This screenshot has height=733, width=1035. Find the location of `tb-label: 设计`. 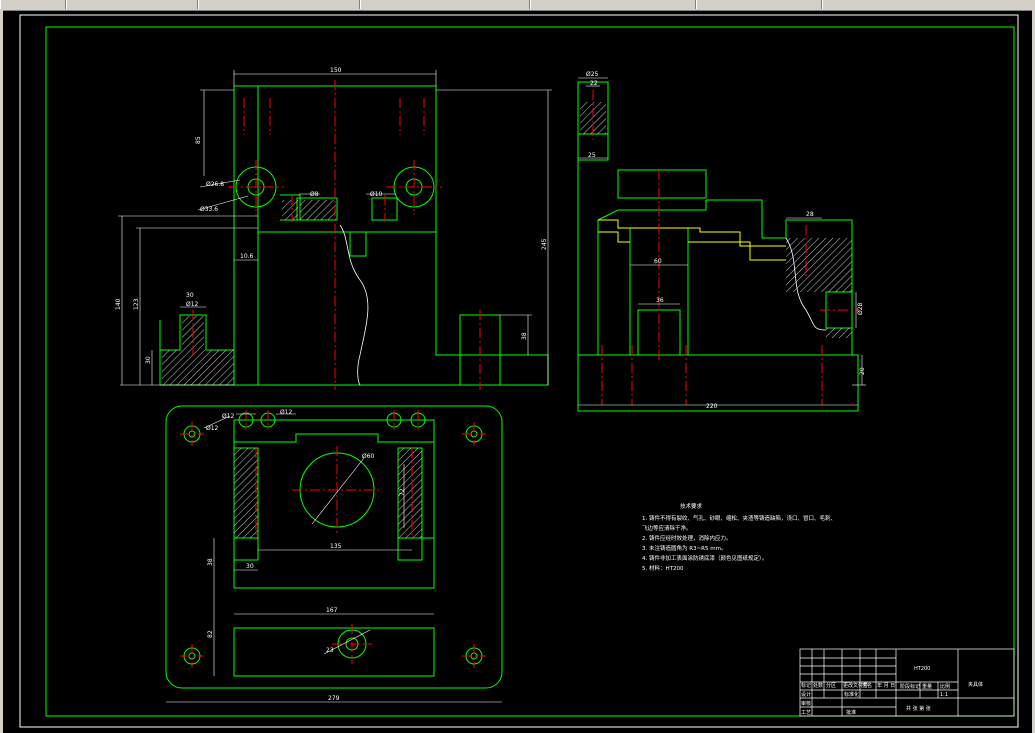

tb-label: 设计 is located at coordinates (806, 694).